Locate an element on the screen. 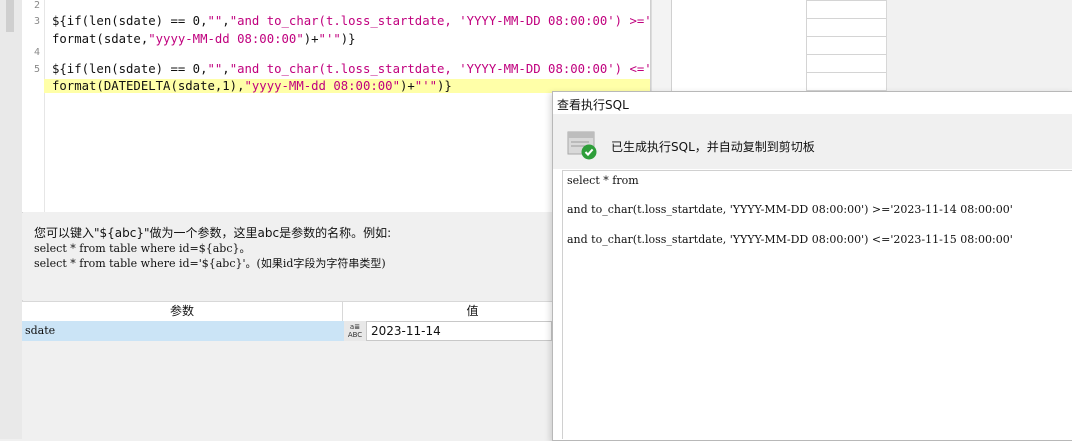  text-type-icon: a≣ ABC is located at coordinates (355, 331).